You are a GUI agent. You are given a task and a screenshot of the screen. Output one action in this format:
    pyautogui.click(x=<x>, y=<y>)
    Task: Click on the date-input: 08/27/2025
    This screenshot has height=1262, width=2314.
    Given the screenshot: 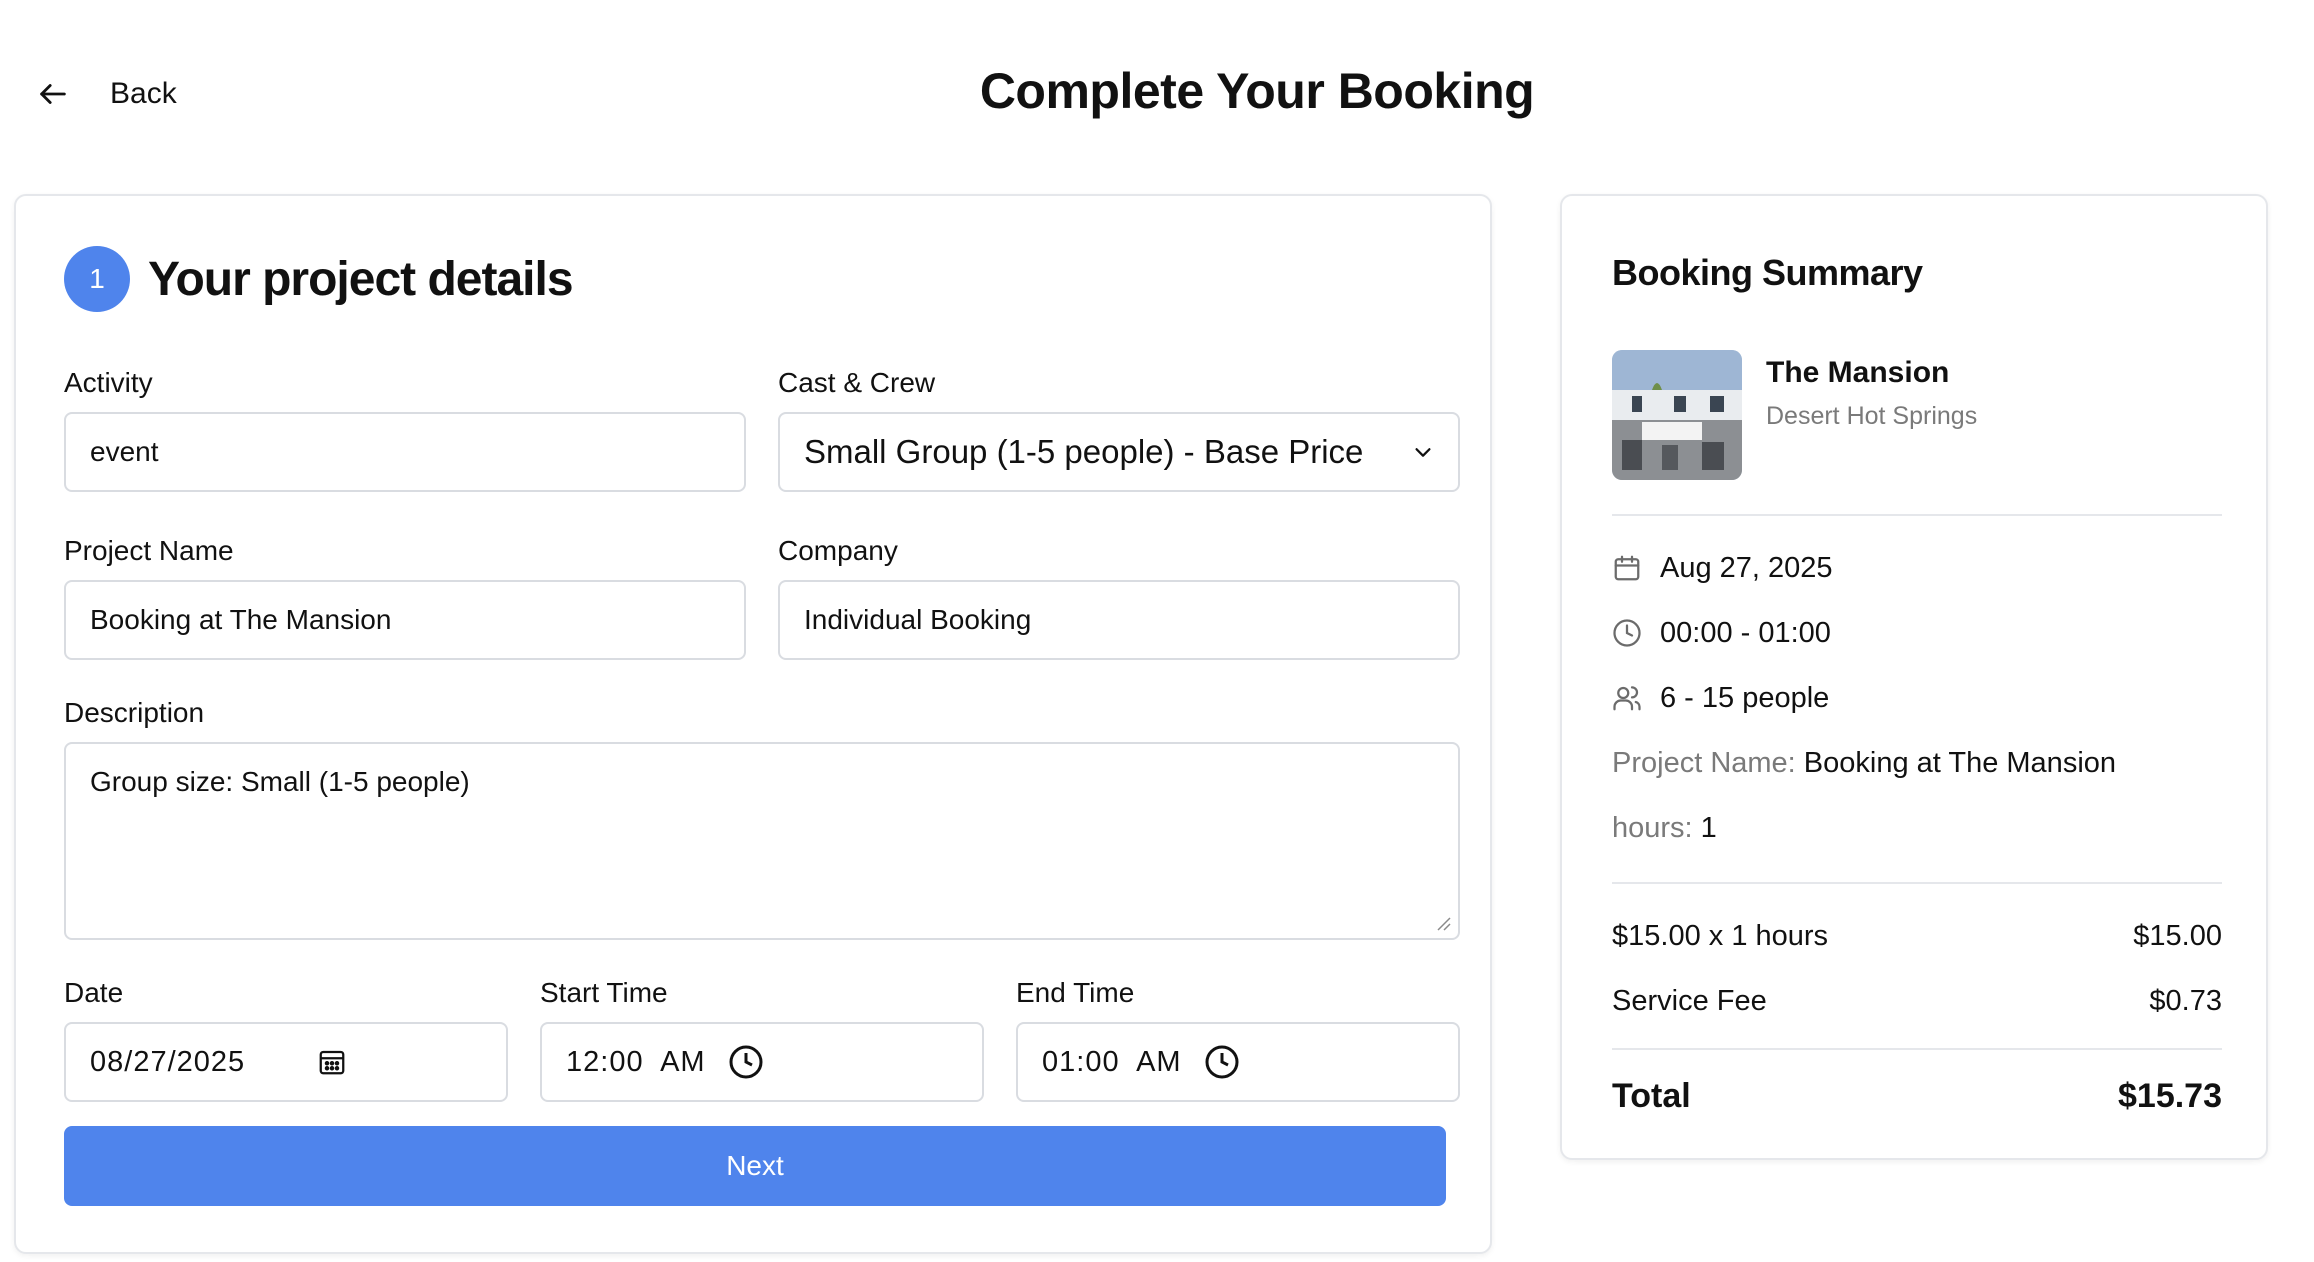 What is the action you would take?
    pyautogui.click(x=286, y=1062)
    